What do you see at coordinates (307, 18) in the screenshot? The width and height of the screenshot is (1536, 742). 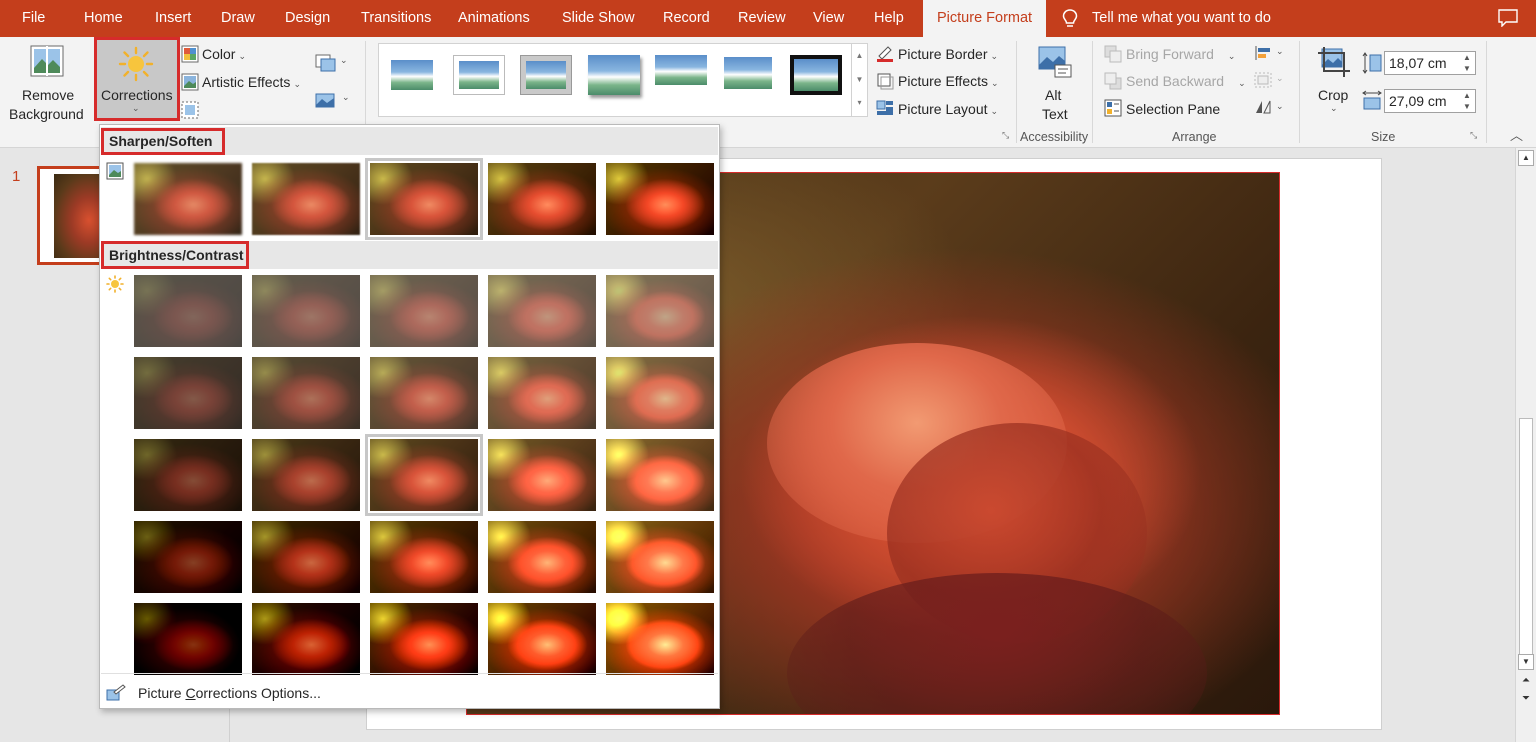 I see `tab-design: Design` at bounding box center [307, 18].